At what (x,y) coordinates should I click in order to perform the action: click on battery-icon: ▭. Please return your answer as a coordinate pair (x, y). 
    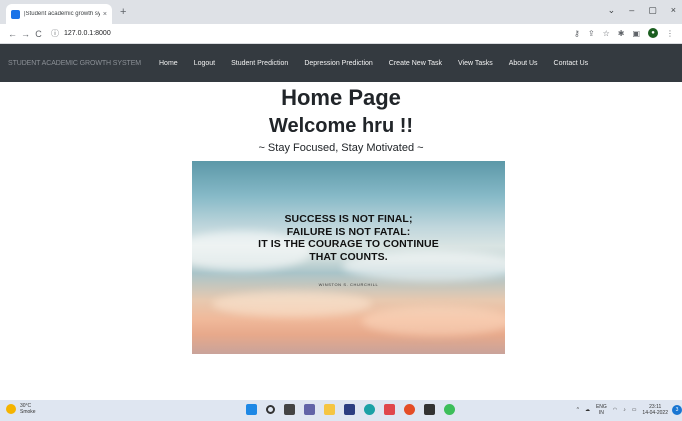
    Looking at the image, I should click on (634, 410).